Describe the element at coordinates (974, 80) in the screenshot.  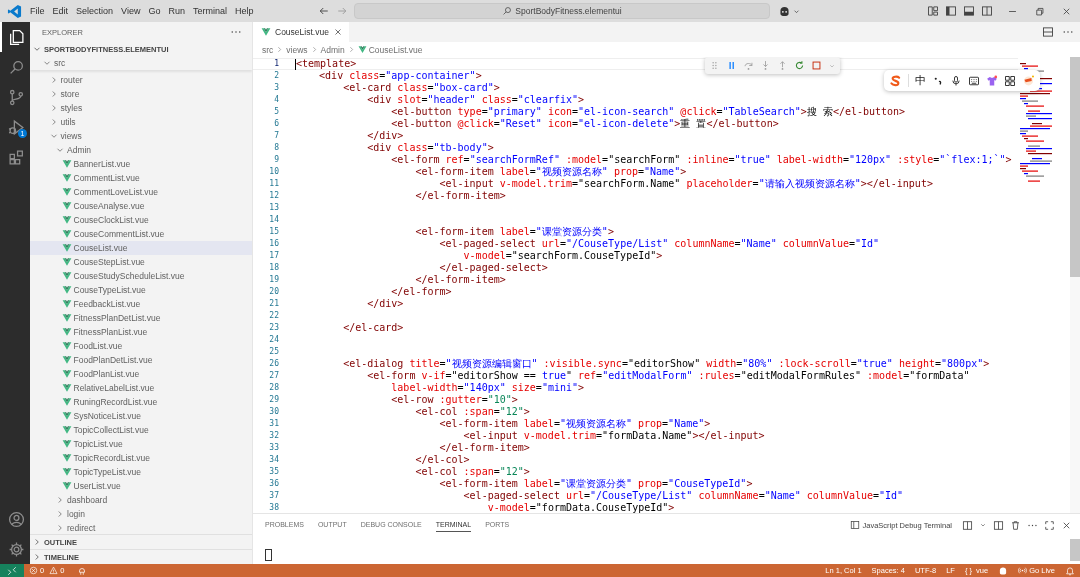
I see `keyboard-icon` at that location.